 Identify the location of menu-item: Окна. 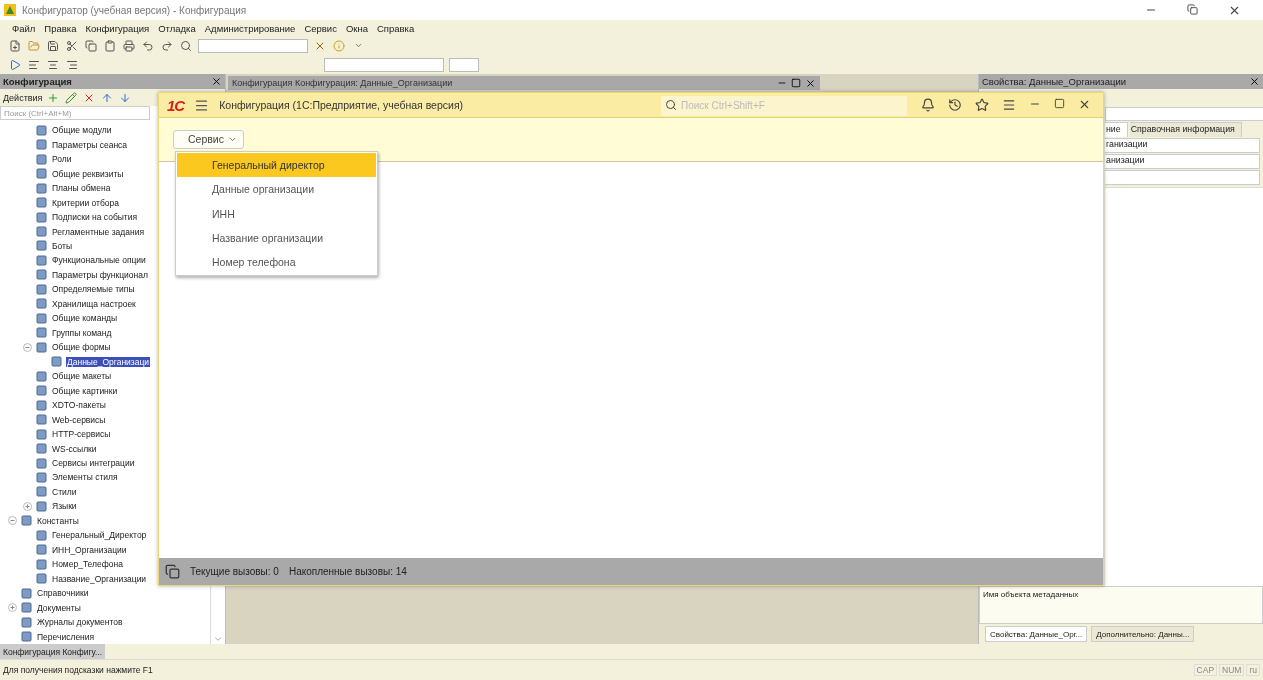
(356, 28).